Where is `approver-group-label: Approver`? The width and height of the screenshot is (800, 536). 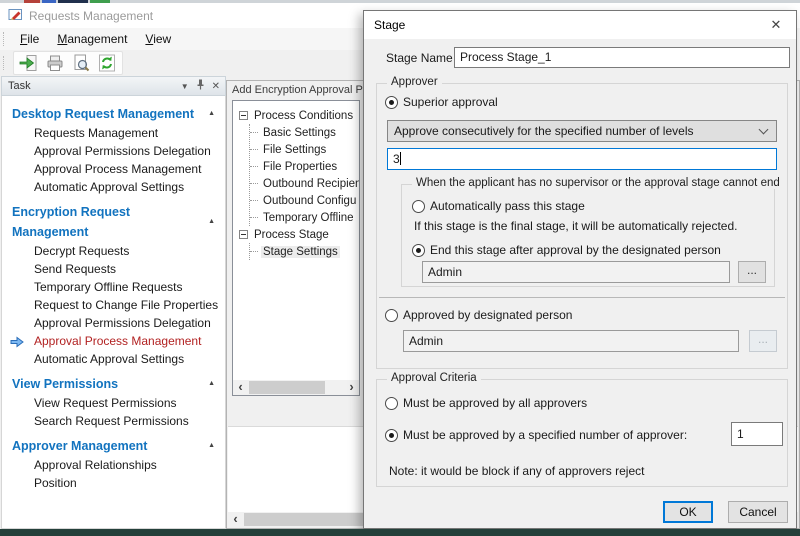 approver-group-label: Approver is located at coordinates (414, 82).